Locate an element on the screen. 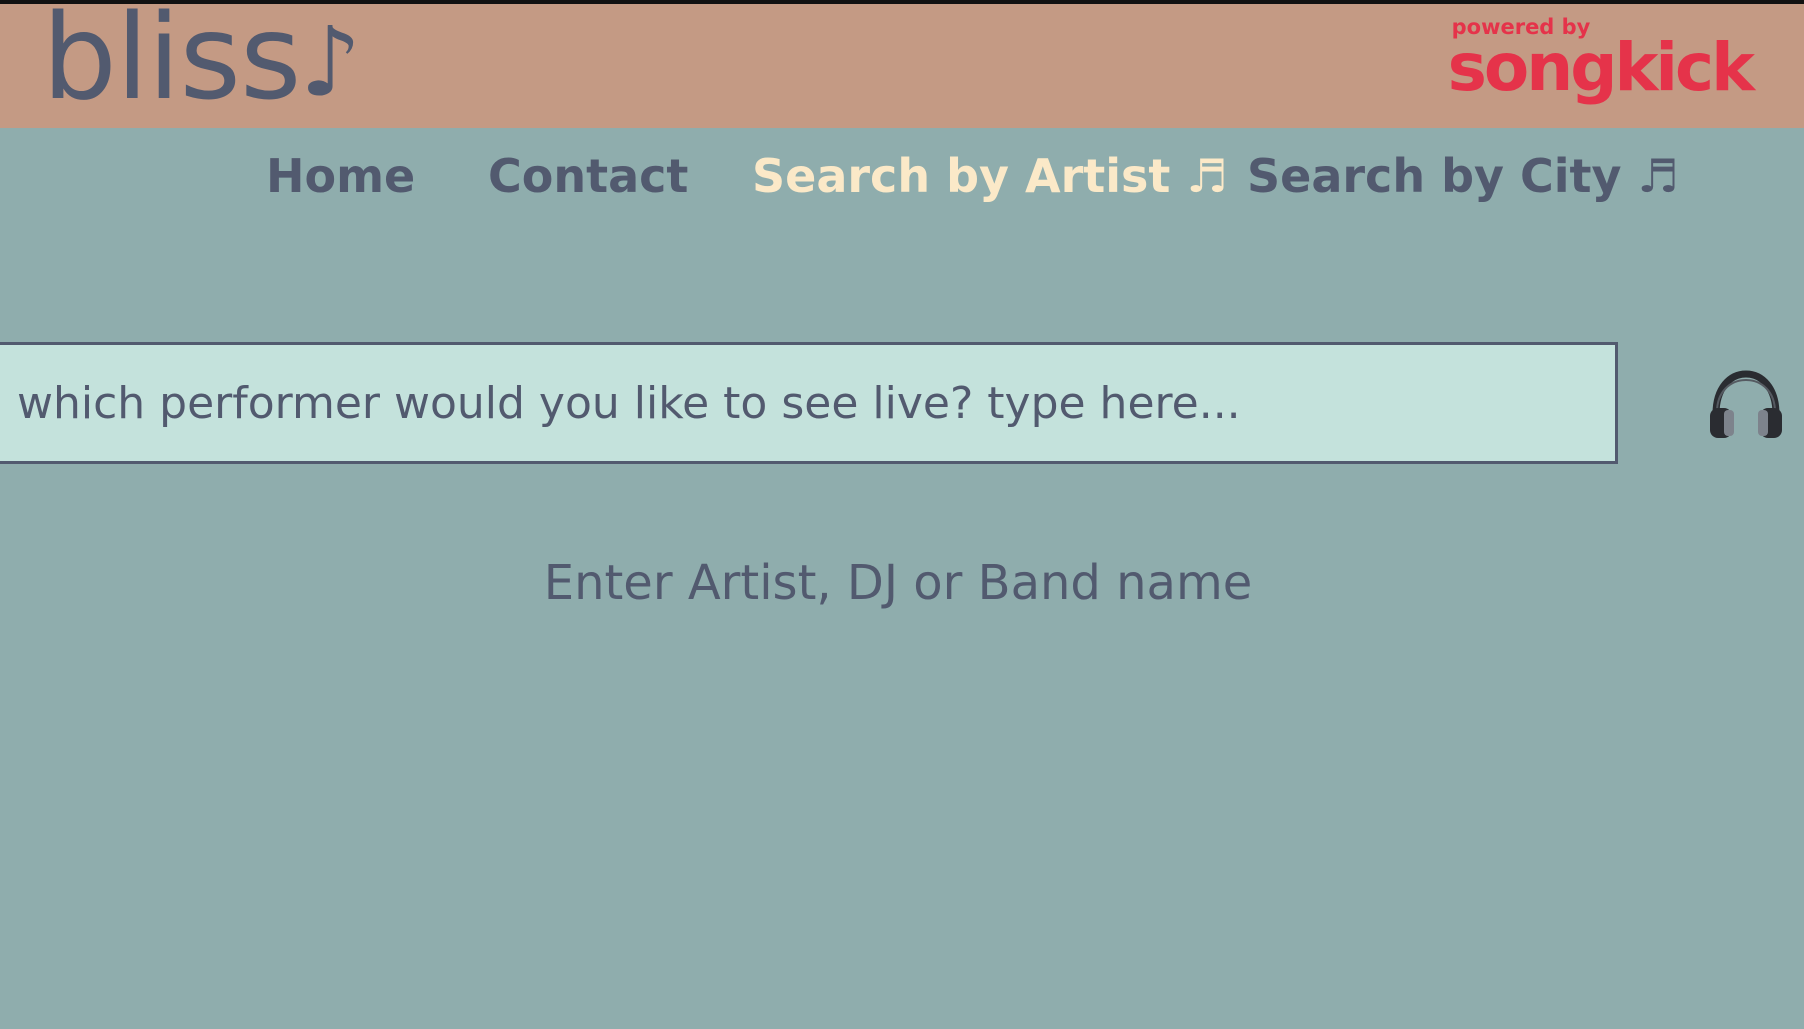 The height and width of the screenshot is (1029, 1804). site-header: bliss ♪ powered by songkick is located at coordinates (902, 64).